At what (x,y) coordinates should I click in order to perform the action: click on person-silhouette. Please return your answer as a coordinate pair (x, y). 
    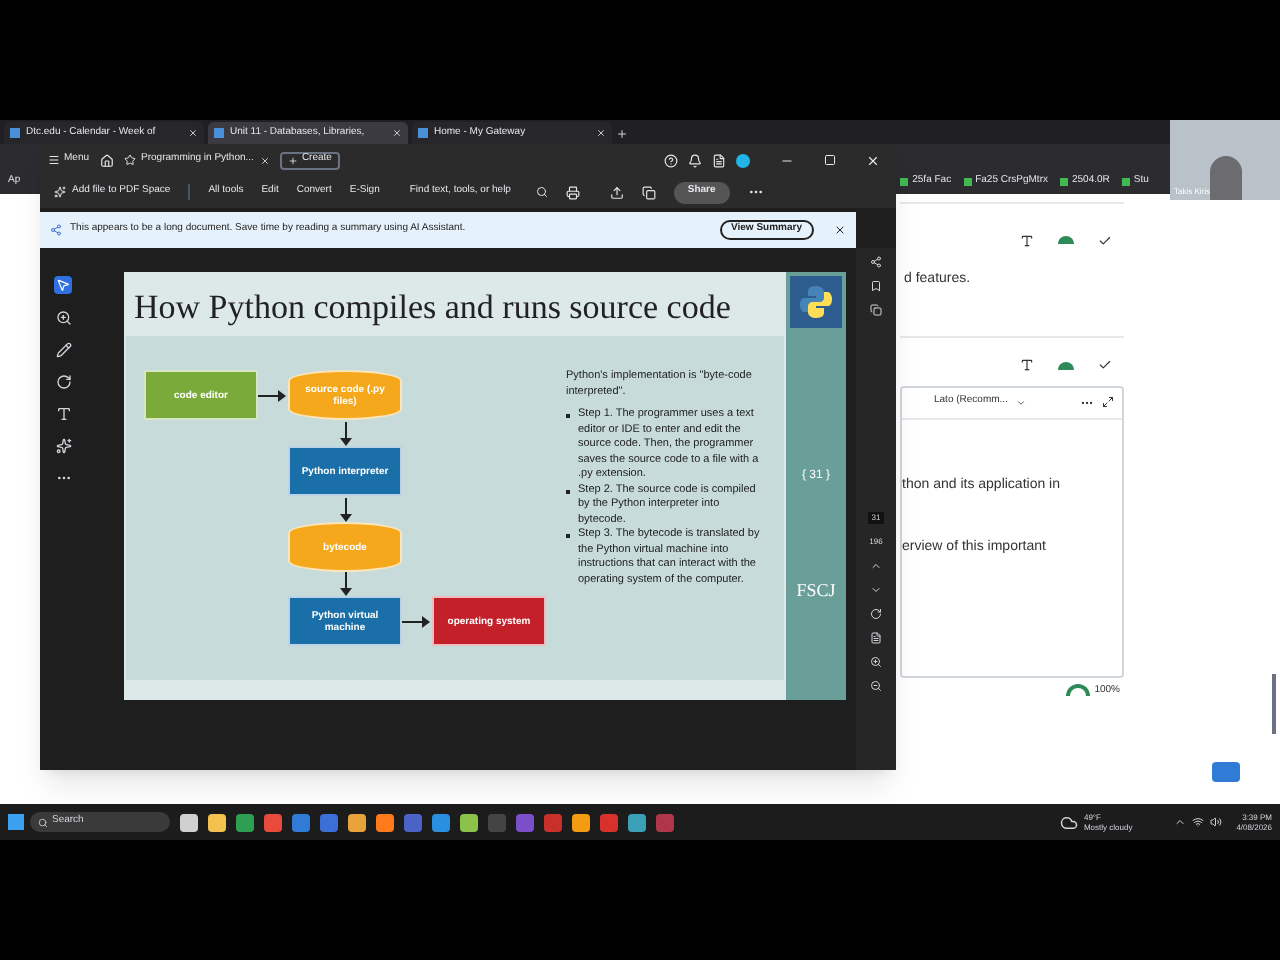
    Looking at the image, I should click on (1225, 178).